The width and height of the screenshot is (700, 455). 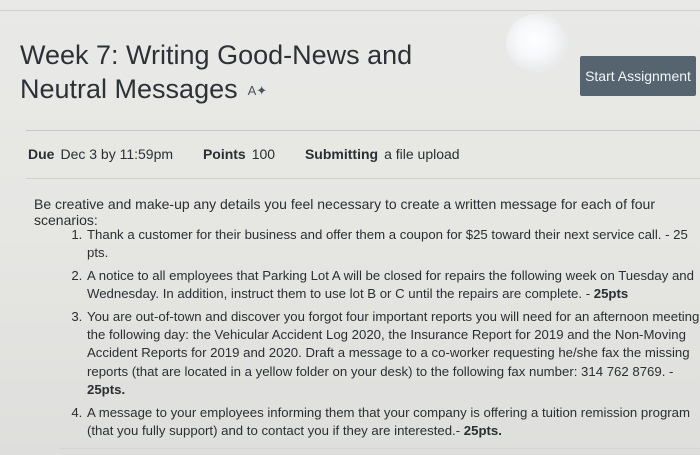 I want to click on submitting-value: a file upload, so click(x=422, y=154).